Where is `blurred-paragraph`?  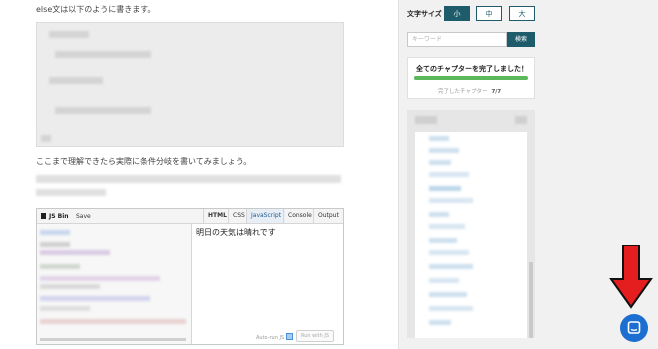 blurred-paragraph is located at coordinates (188, 179).